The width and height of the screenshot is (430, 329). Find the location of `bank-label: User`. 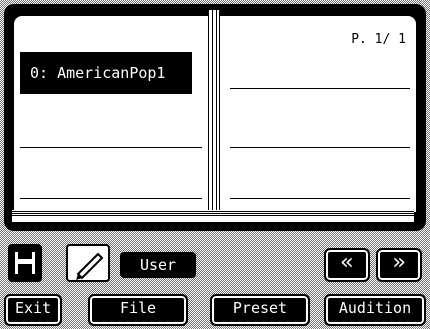

bank-label: User is located at coordinates (158, 265).